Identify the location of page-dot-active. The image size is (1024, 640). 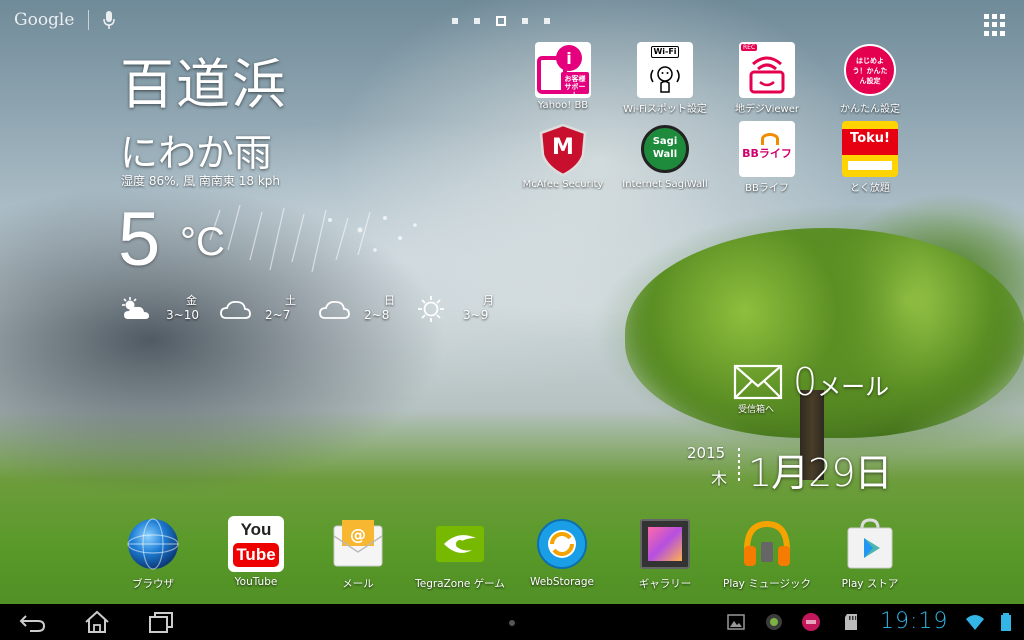
(501, 21).